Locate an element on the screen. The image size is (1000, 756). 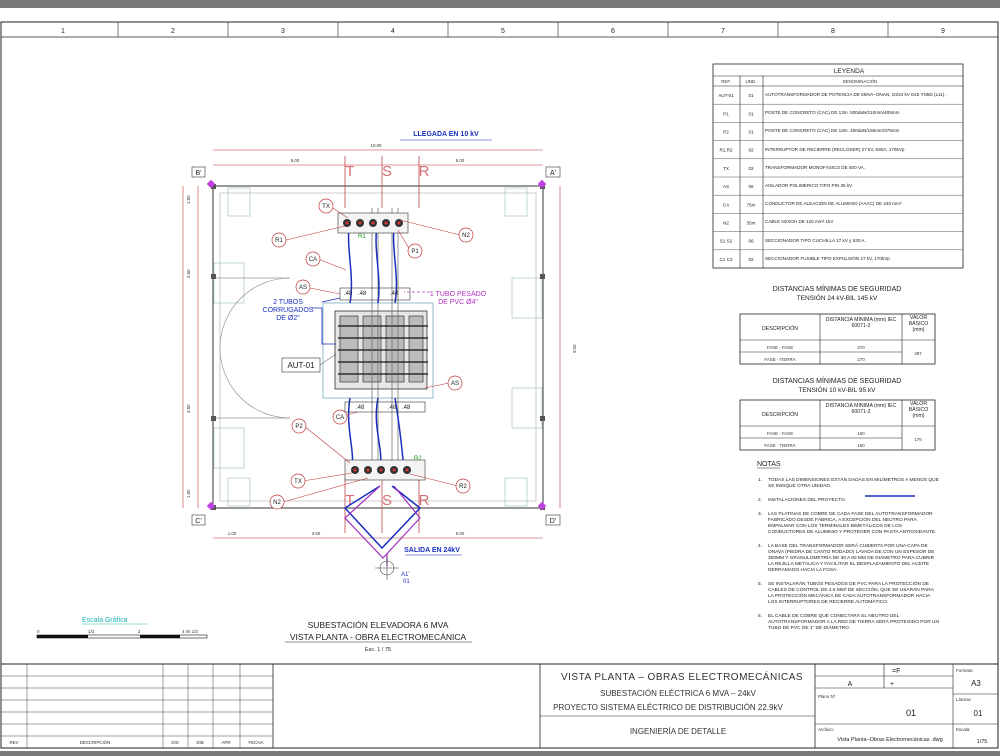
scale-tick-1: 1/3 is located at coordinates (91, 631).